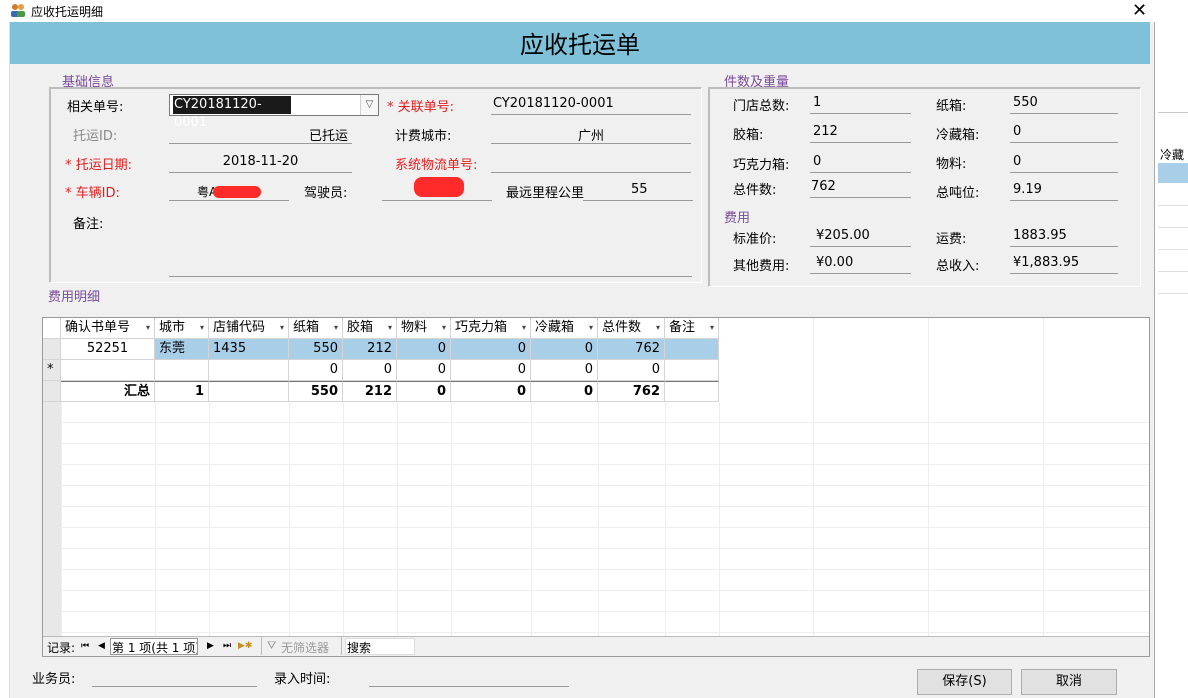 The height and width of the screenshot is (698, 1188). Describe the element at coordinates (108, 391) in the screenshot. I see `total-label: 汇总` at that location.